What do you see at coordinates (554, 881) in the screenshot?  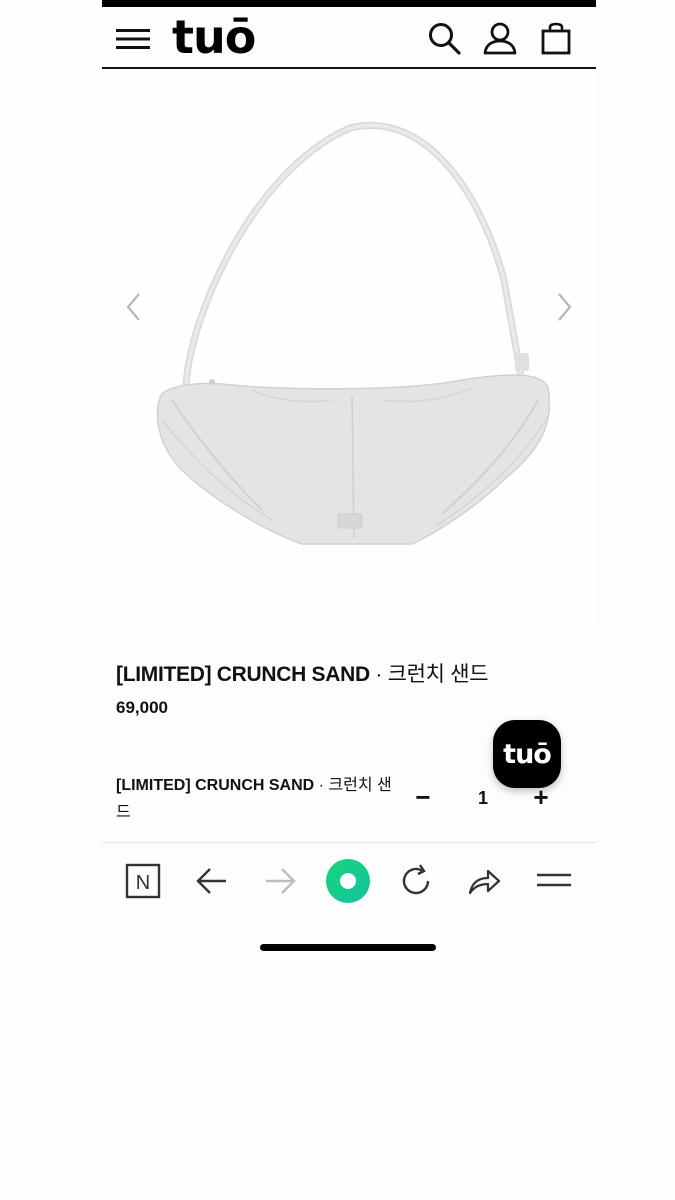 I see `hamburger-icon` at bounding box center [554, 881].